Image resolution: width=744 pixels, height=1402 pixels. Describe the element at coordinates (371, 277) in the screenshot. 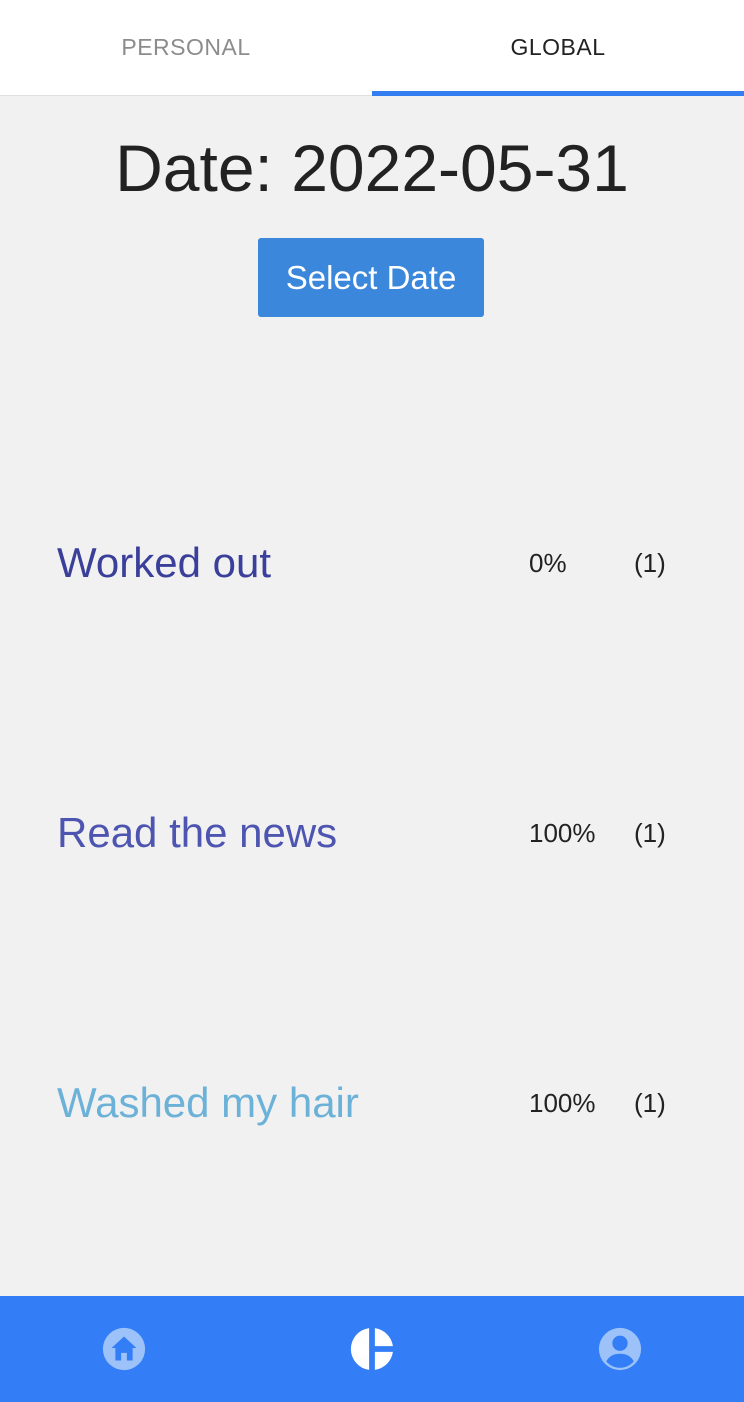

I see `select-date-button: Select Date` at that location.